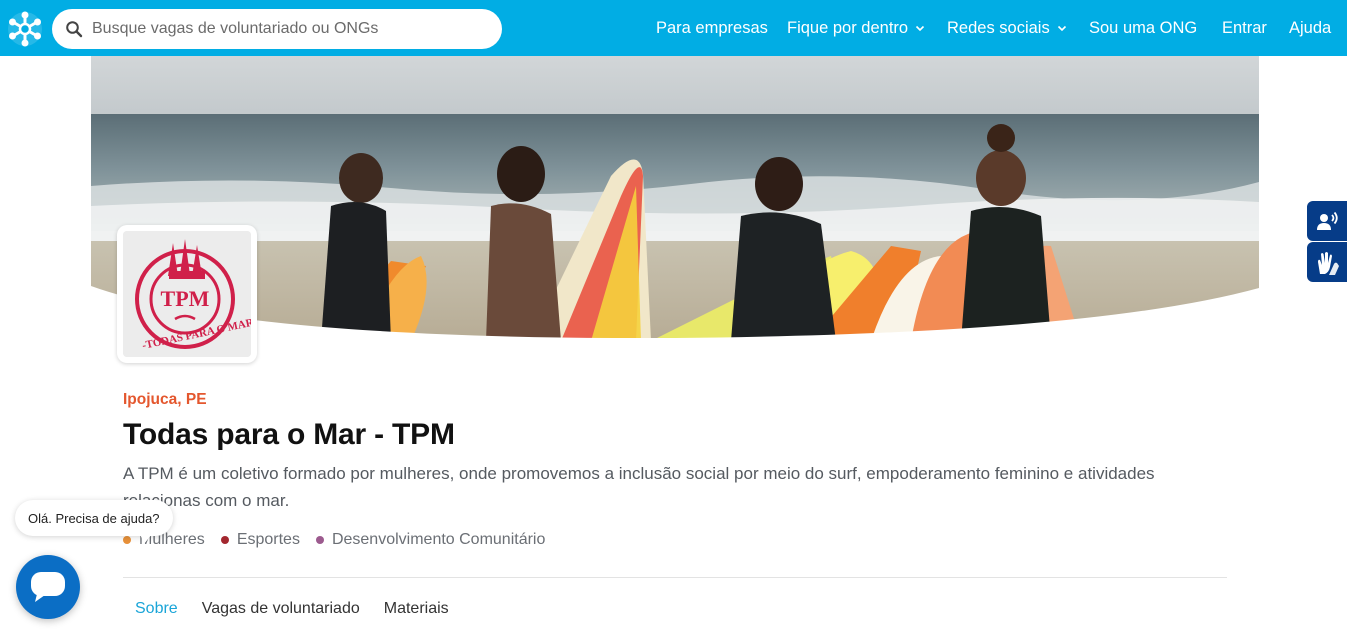 This screenshot has height=635, width=1347. I want to click on cause-label: Desenvolvimento Comunitário, so click(438, 539).